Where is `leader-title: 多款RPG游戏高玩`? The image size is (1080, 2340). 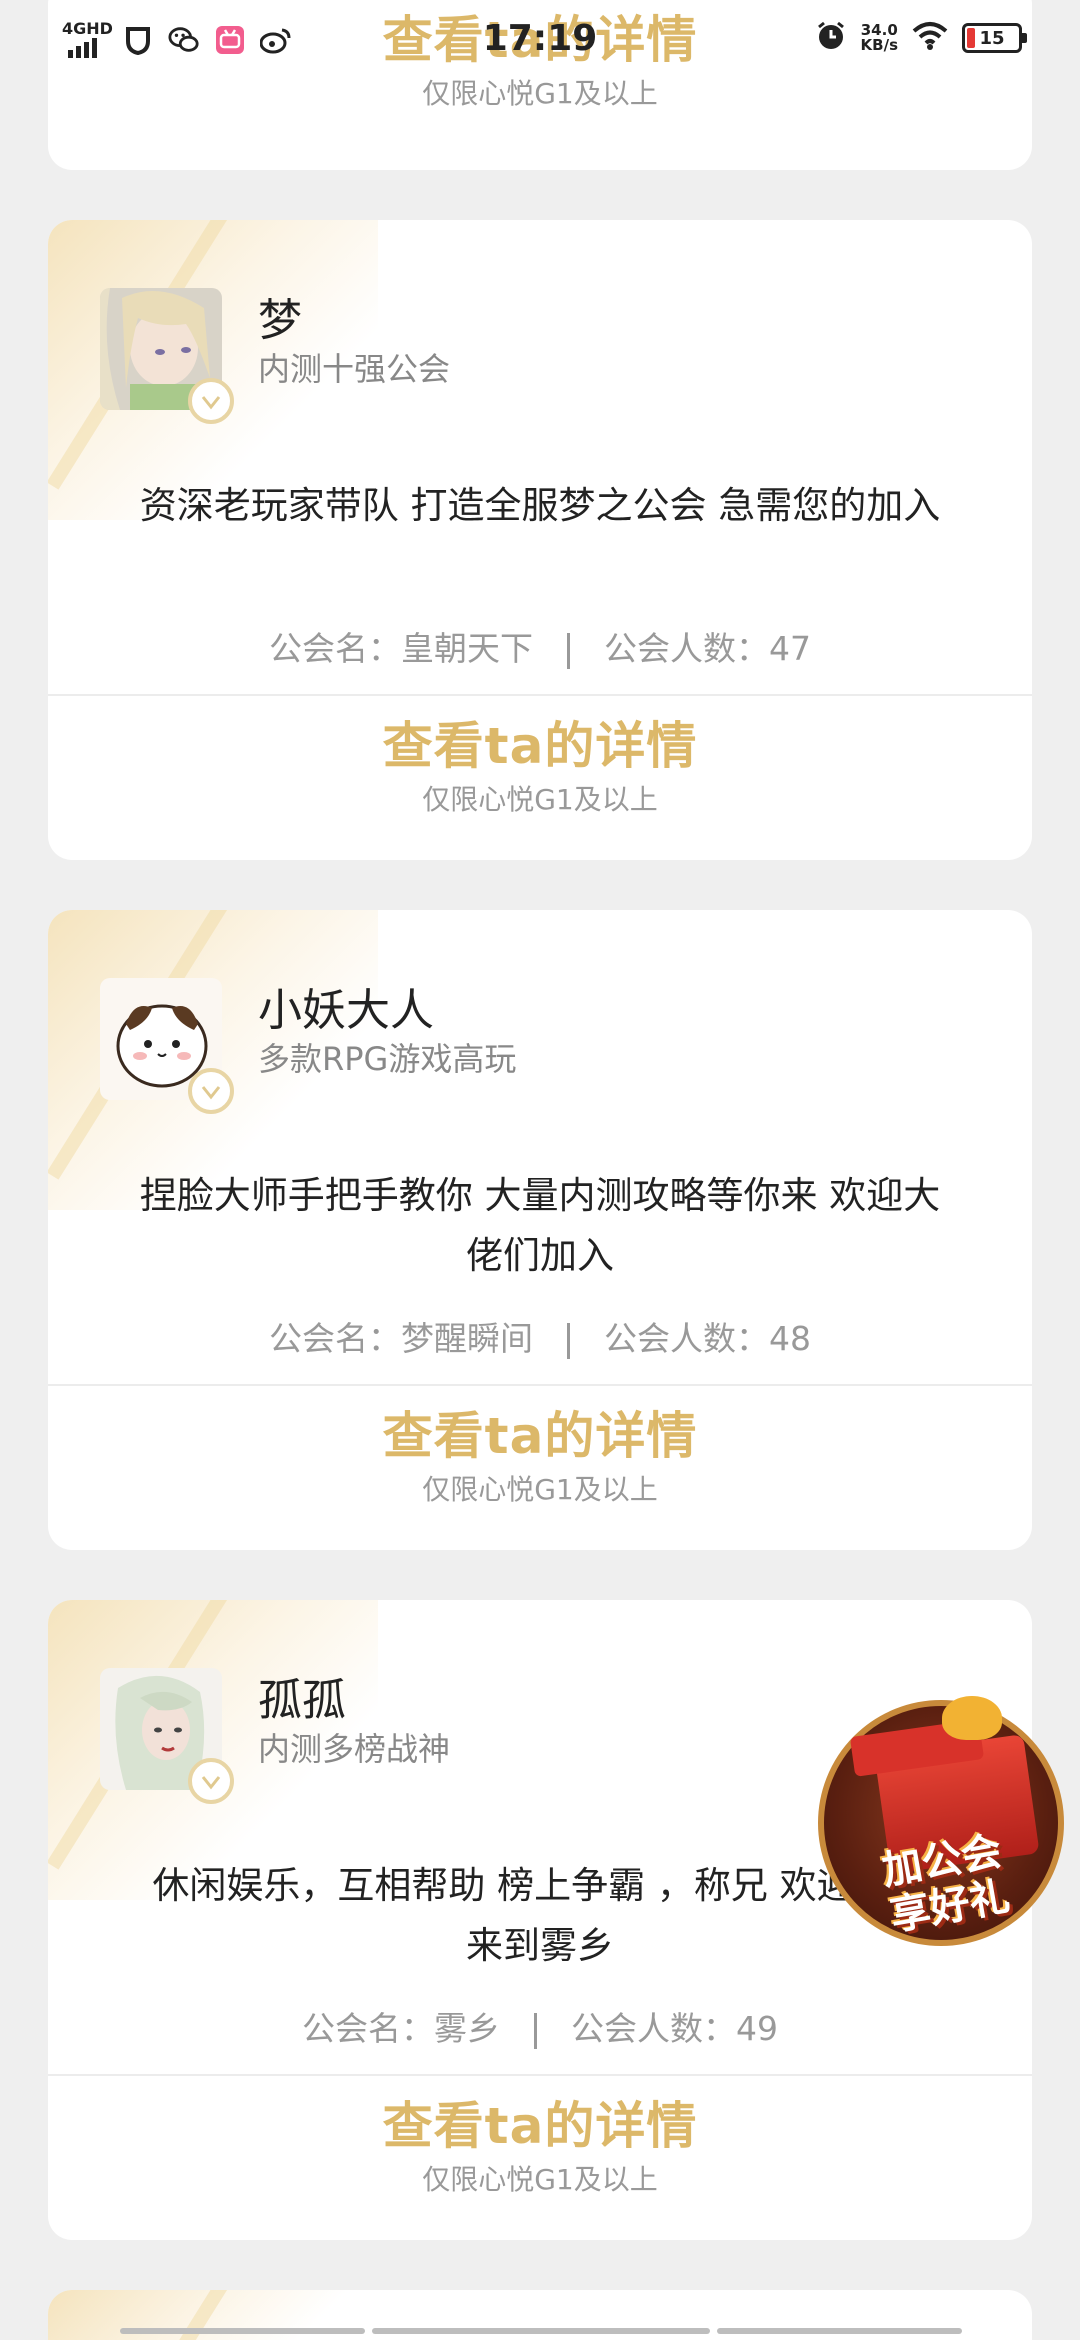 leader-title: 多款RPG游戏高玩 is located at coordinates (387, 1059).